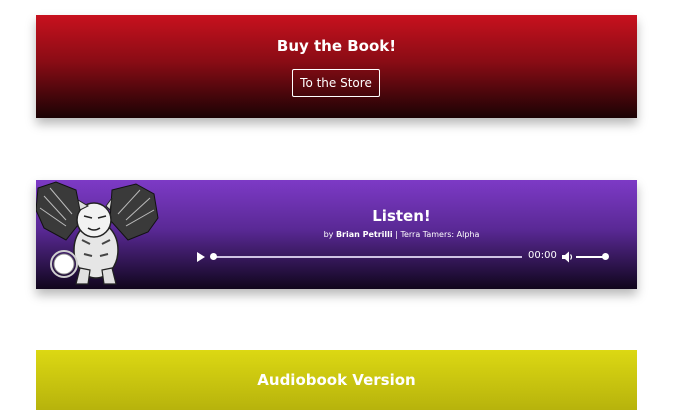  Describe the element at coordinates (329, 234) in the screenshot. I see `by-label: by` at that location.